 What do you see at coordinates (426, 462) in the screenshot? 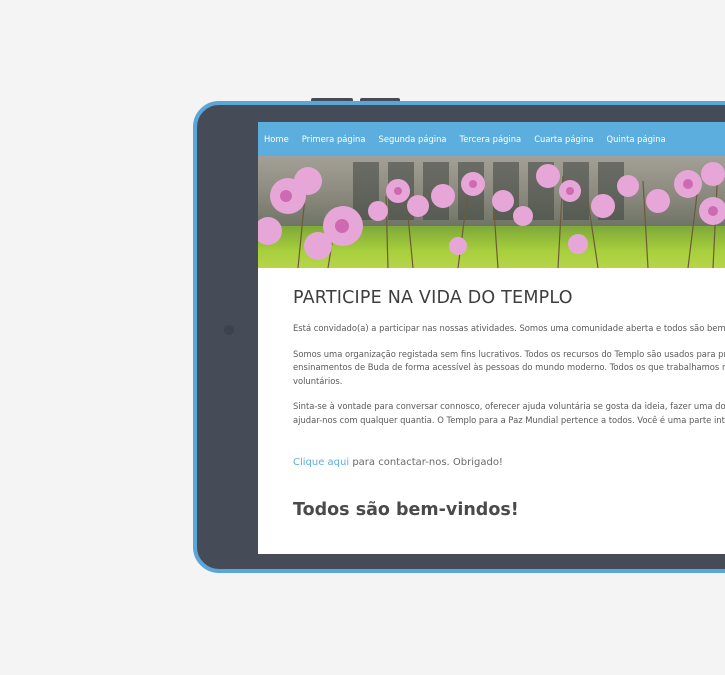
I see `contact-text: para contactar-nos. Obrigado!` at bounding box center [426, 462].